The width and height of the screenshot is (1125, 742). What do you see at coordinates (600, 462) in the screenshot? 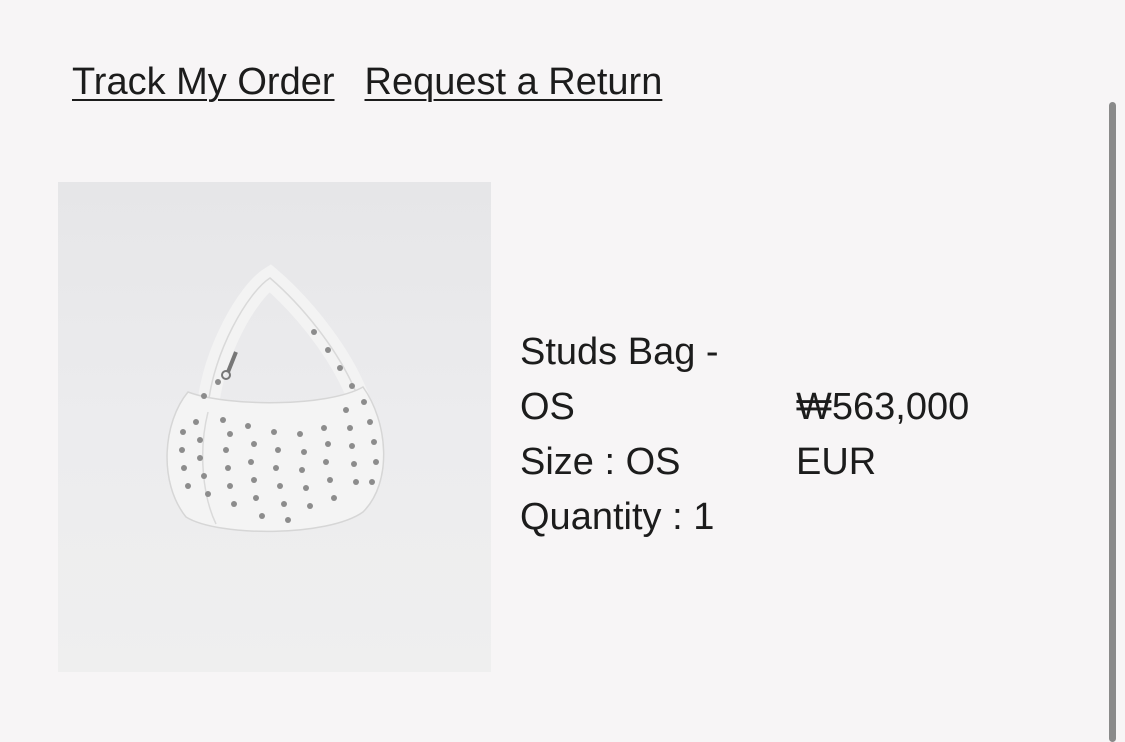
I see `product-size: Size : OS` at bounding box center [600, 462].